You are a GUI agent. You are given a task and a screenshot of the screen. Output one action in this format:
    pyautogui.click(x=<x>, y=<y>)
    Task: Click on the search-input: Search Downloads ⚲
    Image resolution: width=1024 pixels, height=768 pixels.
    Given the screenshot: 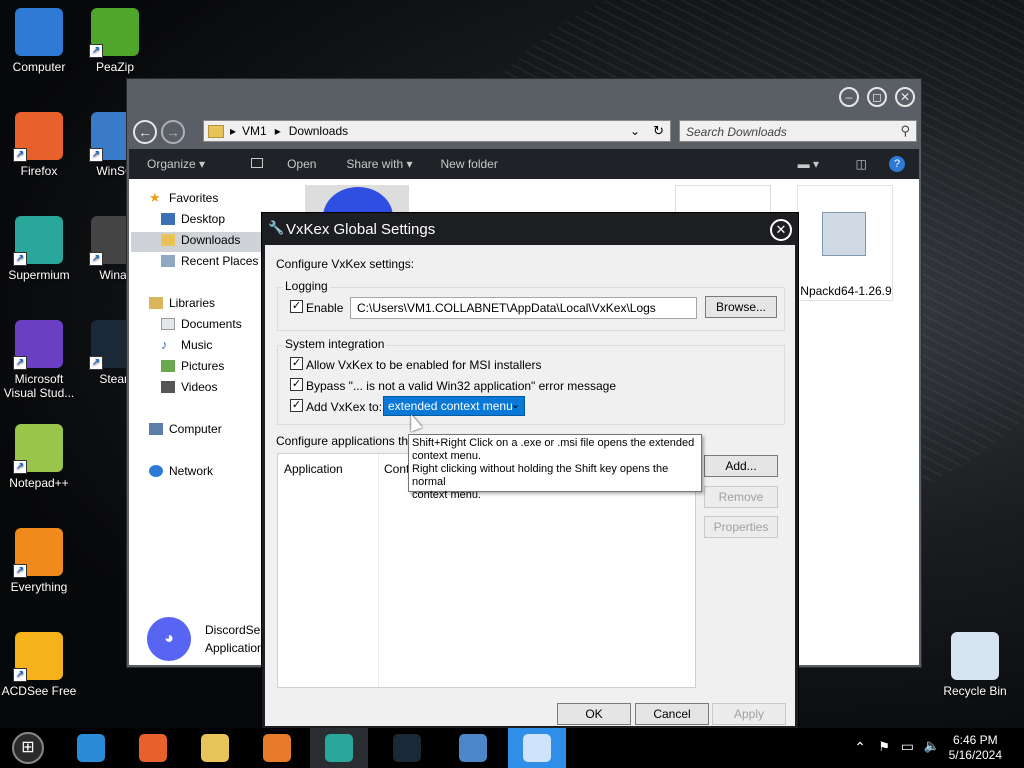 What is the action you would take?
    pyautogui.click(x=798, y=131)
    